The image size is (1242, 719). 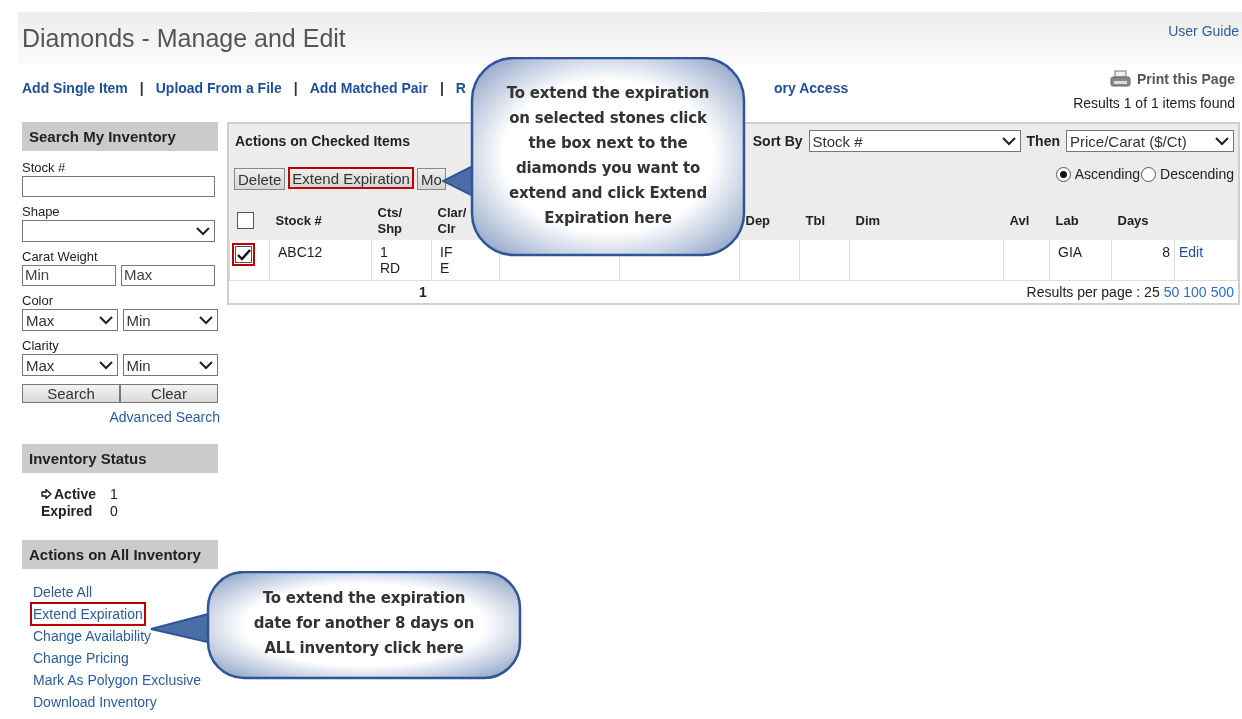 I want to click on nav-link: Add Matched Pair, so click(x=368, y=88).